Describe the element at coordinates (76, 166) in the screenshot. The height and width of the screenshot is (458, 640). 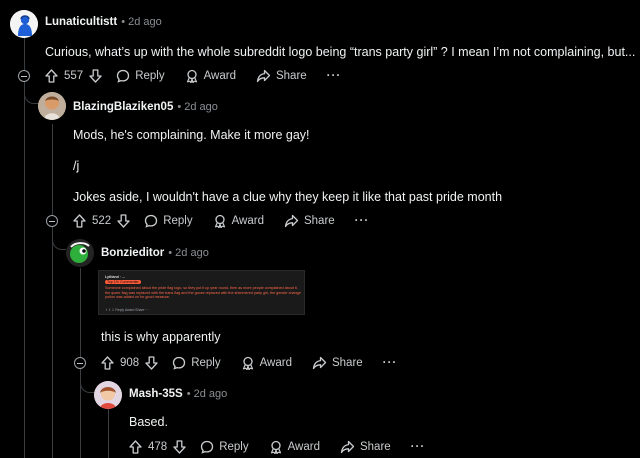
I see `comment-body-line: /j` at that location.